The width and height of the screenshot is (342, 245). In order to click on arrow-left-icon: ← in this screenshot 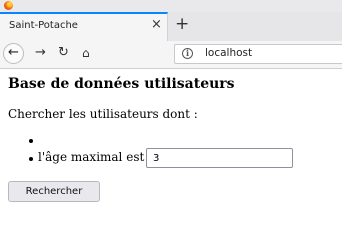, I will do `click(13, 52)`.